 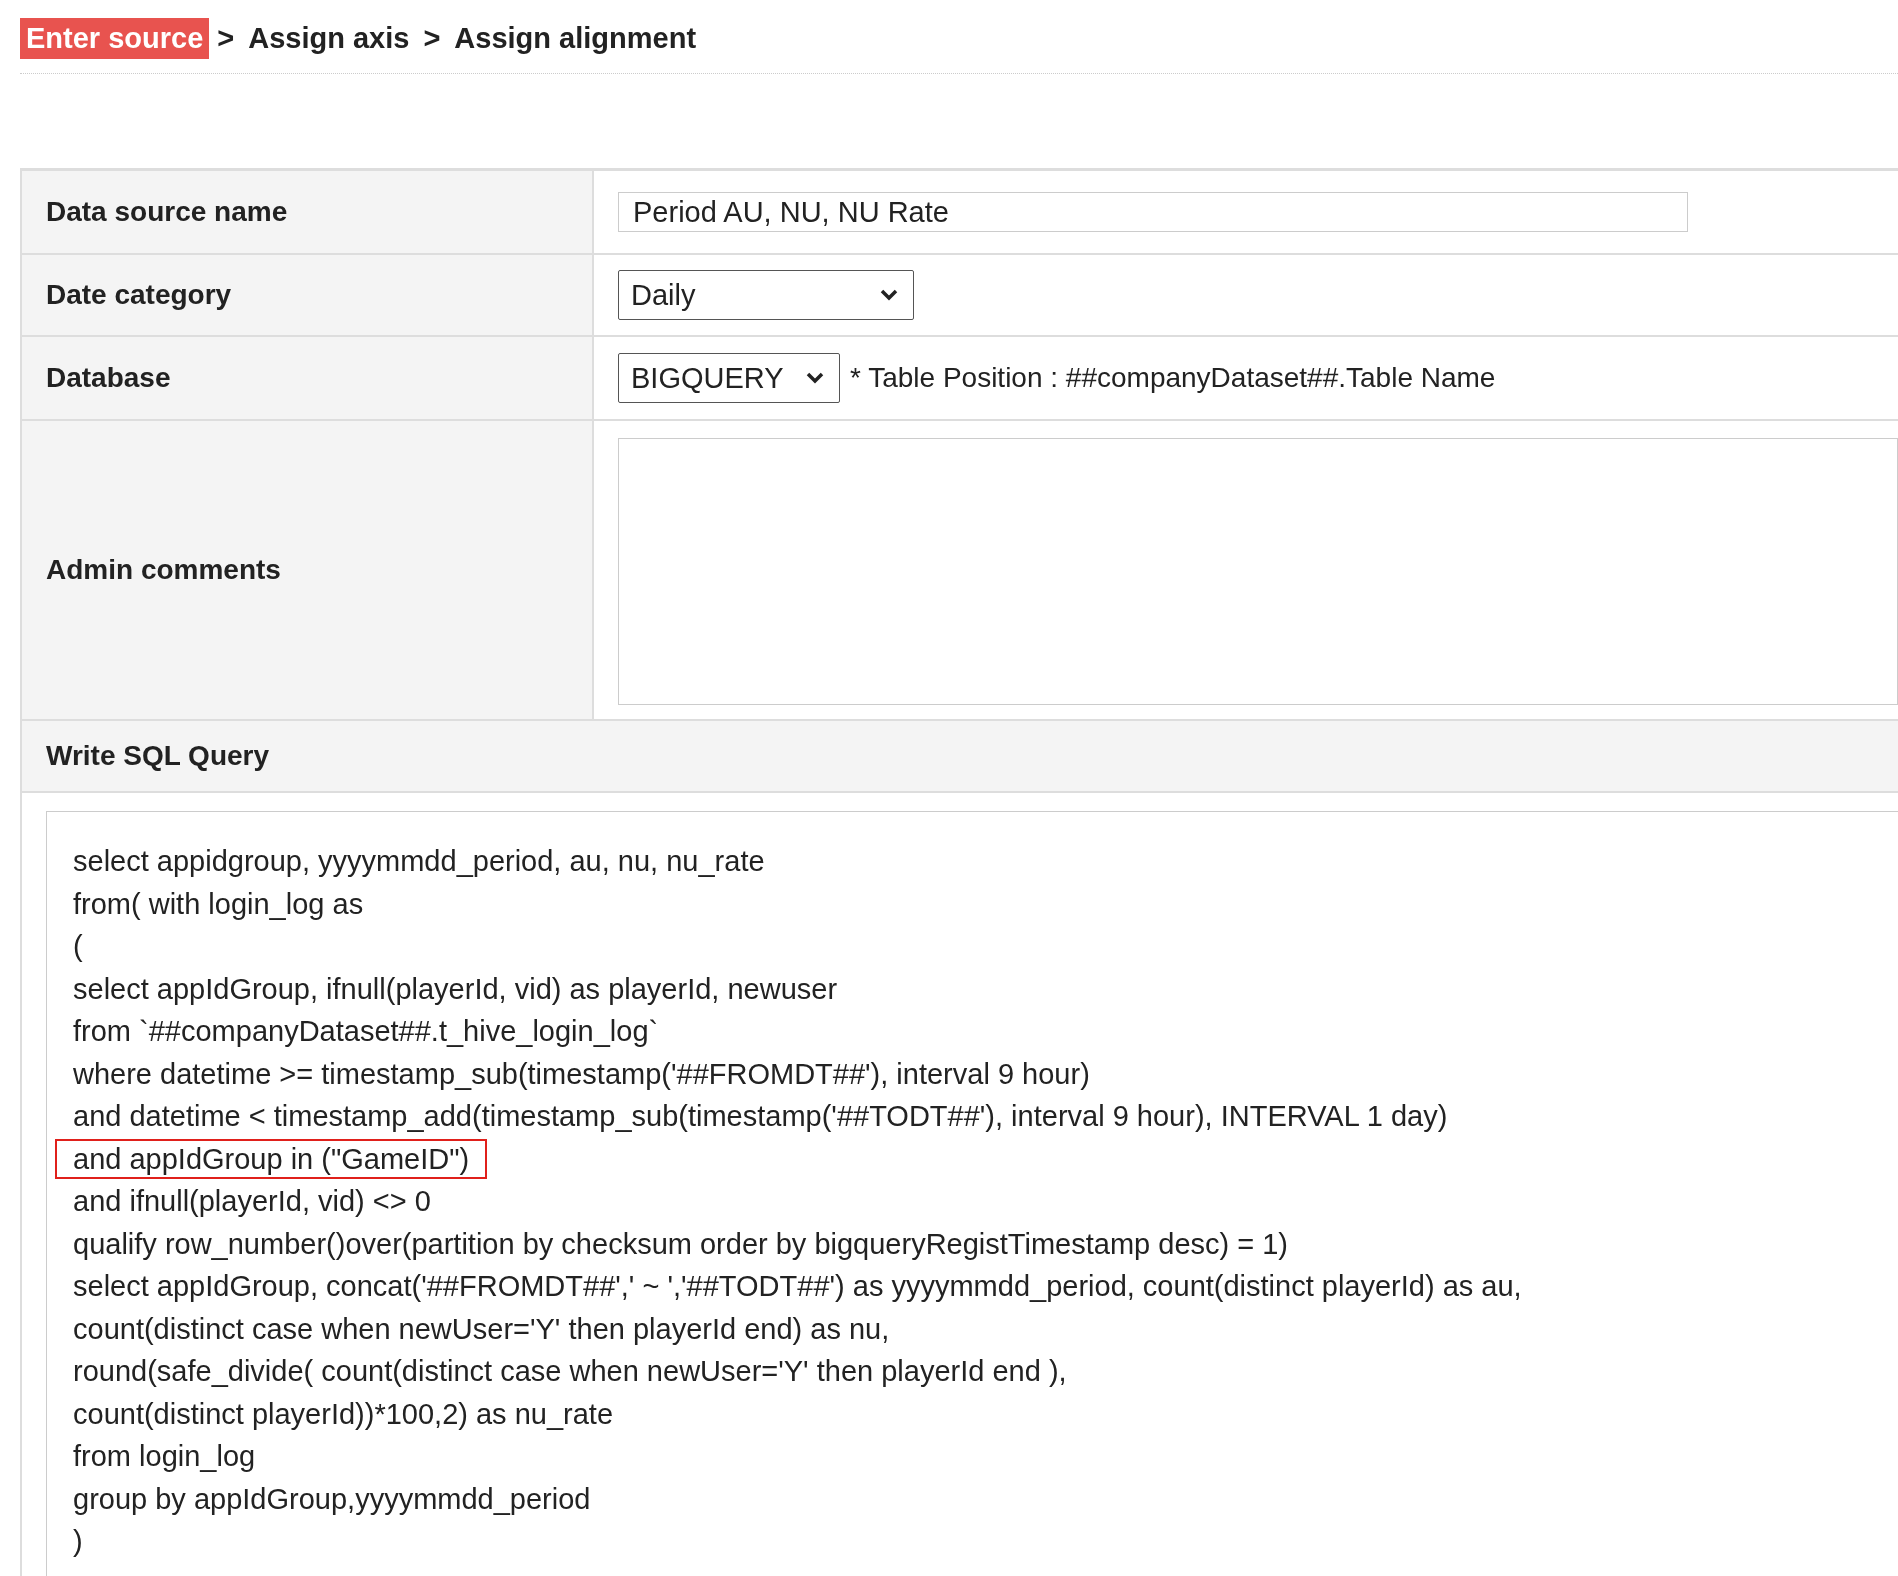 What do you see at coordinates (581, 1074) in the screenshot?
I see `sql-line: where datetime >= timestamp_sub(timestamp('##FROMDT##'), interval 9 hour)` at bounding box center [581, 1074].